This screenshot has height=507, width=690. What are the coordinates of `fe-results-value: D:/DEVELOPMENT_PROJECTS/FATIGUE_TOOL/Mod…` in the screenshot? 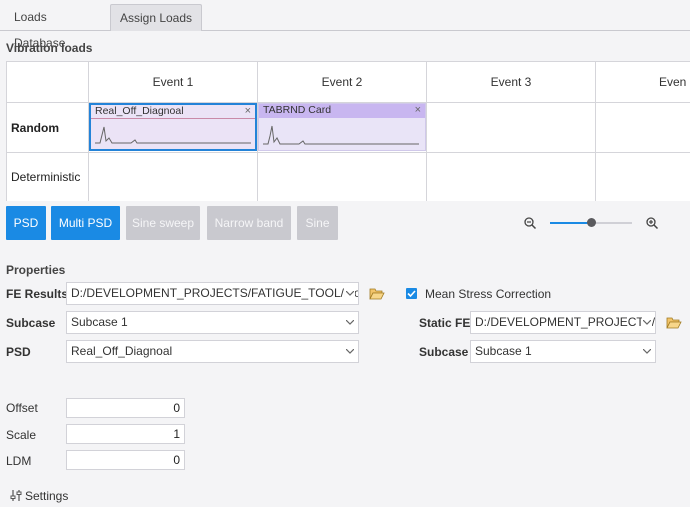 It's located at (215, 293).